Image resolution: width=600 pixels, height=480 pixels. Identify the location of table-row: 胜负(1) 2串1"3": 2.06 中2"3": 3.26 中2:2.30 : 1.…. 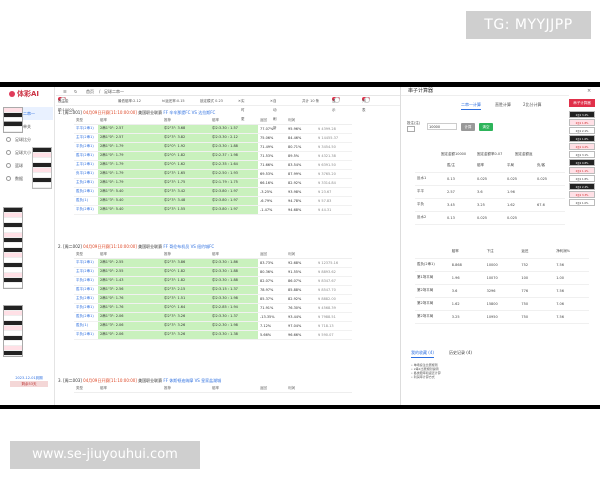
(213, 326).